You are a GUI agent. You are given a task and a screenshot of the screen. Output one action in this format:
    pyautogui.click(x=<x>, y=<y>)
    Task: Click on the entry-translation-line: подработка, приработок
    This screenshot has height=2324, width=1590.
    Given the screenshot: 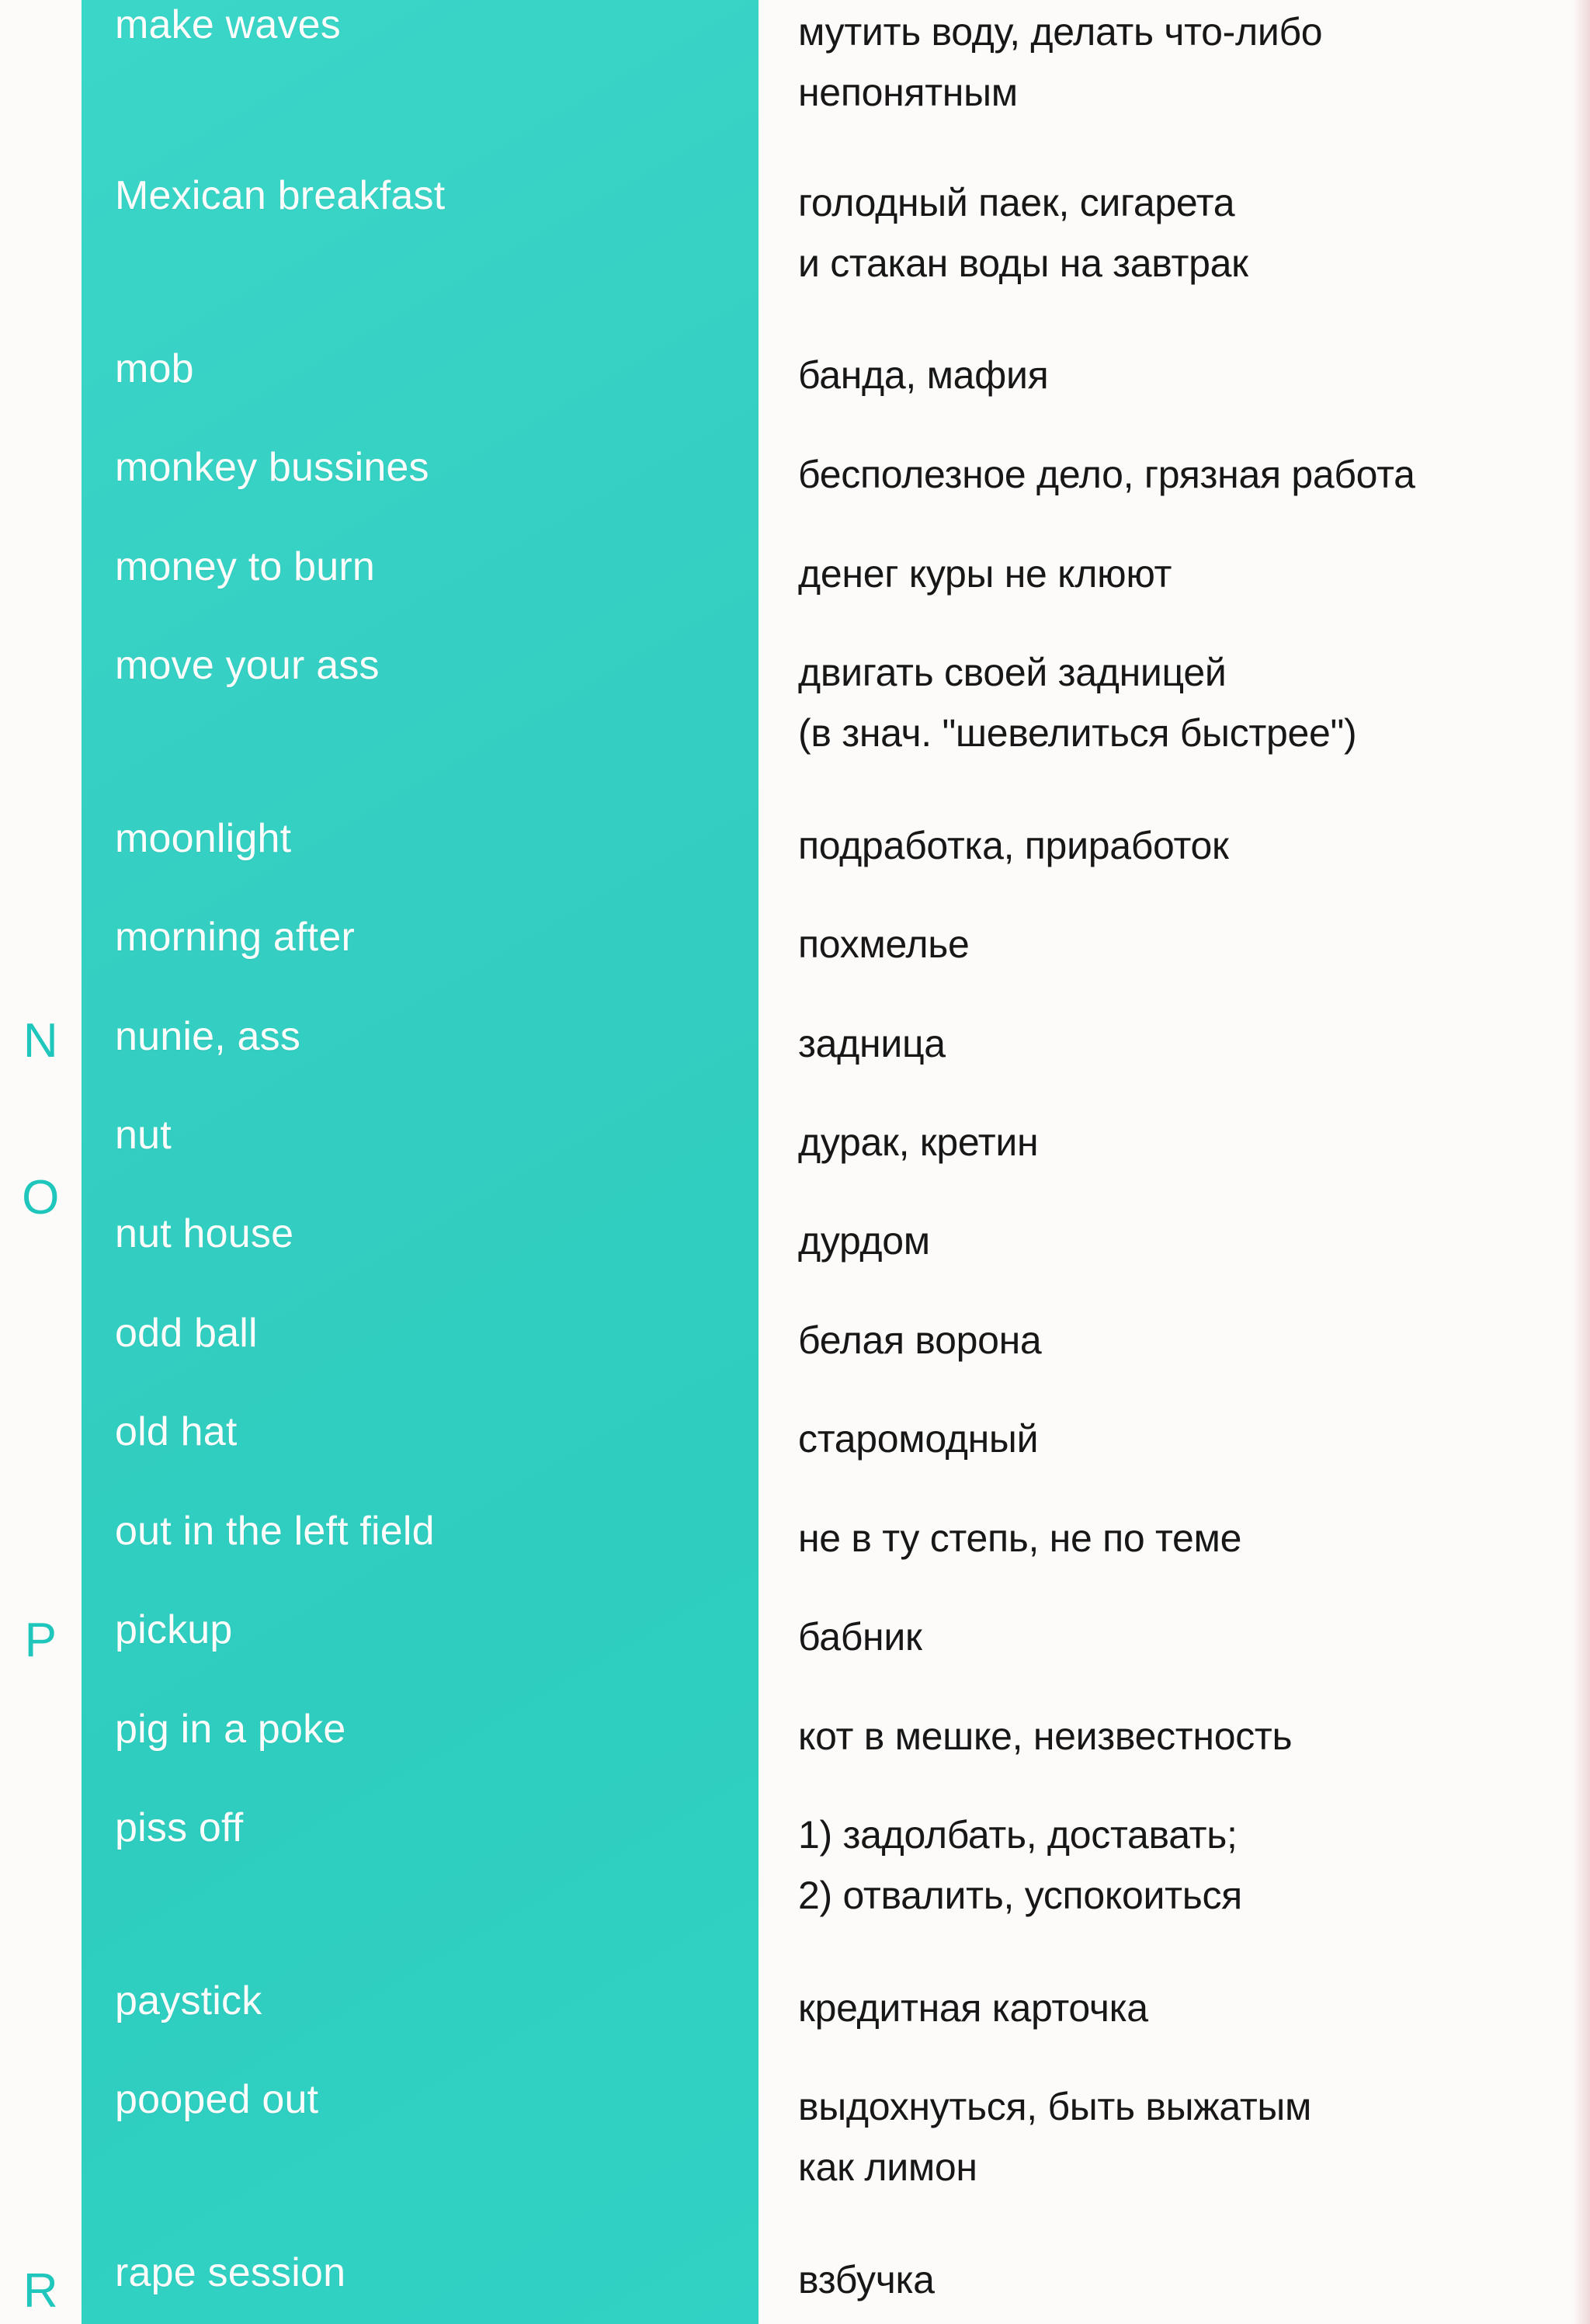 What is the action you would take?
    pyautogui.click(x=1013, y=845)
    